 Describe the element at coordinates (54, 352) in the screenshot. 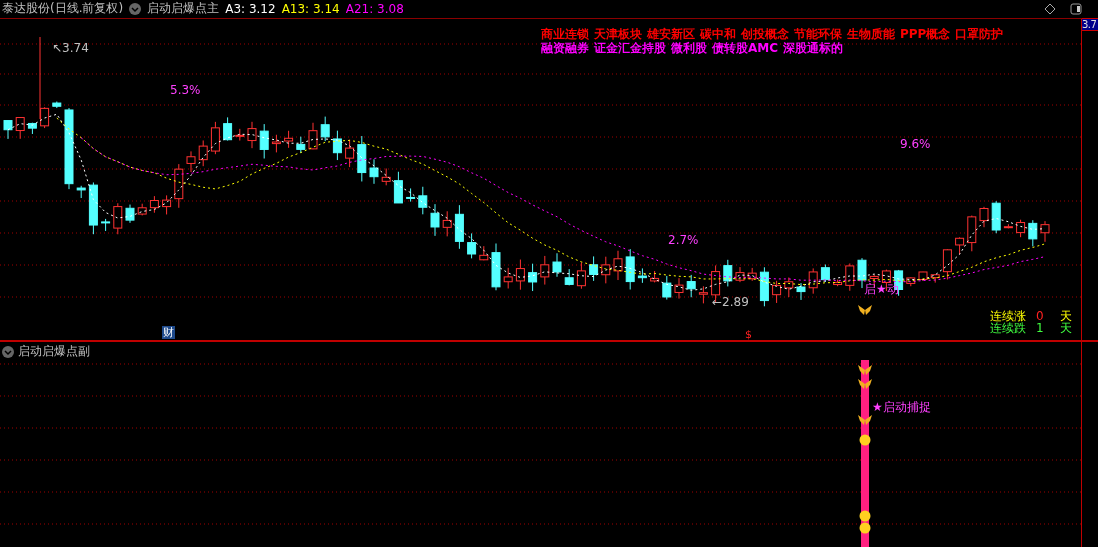

I see `sub-indicator-name: 启动启爆点副` at that location.